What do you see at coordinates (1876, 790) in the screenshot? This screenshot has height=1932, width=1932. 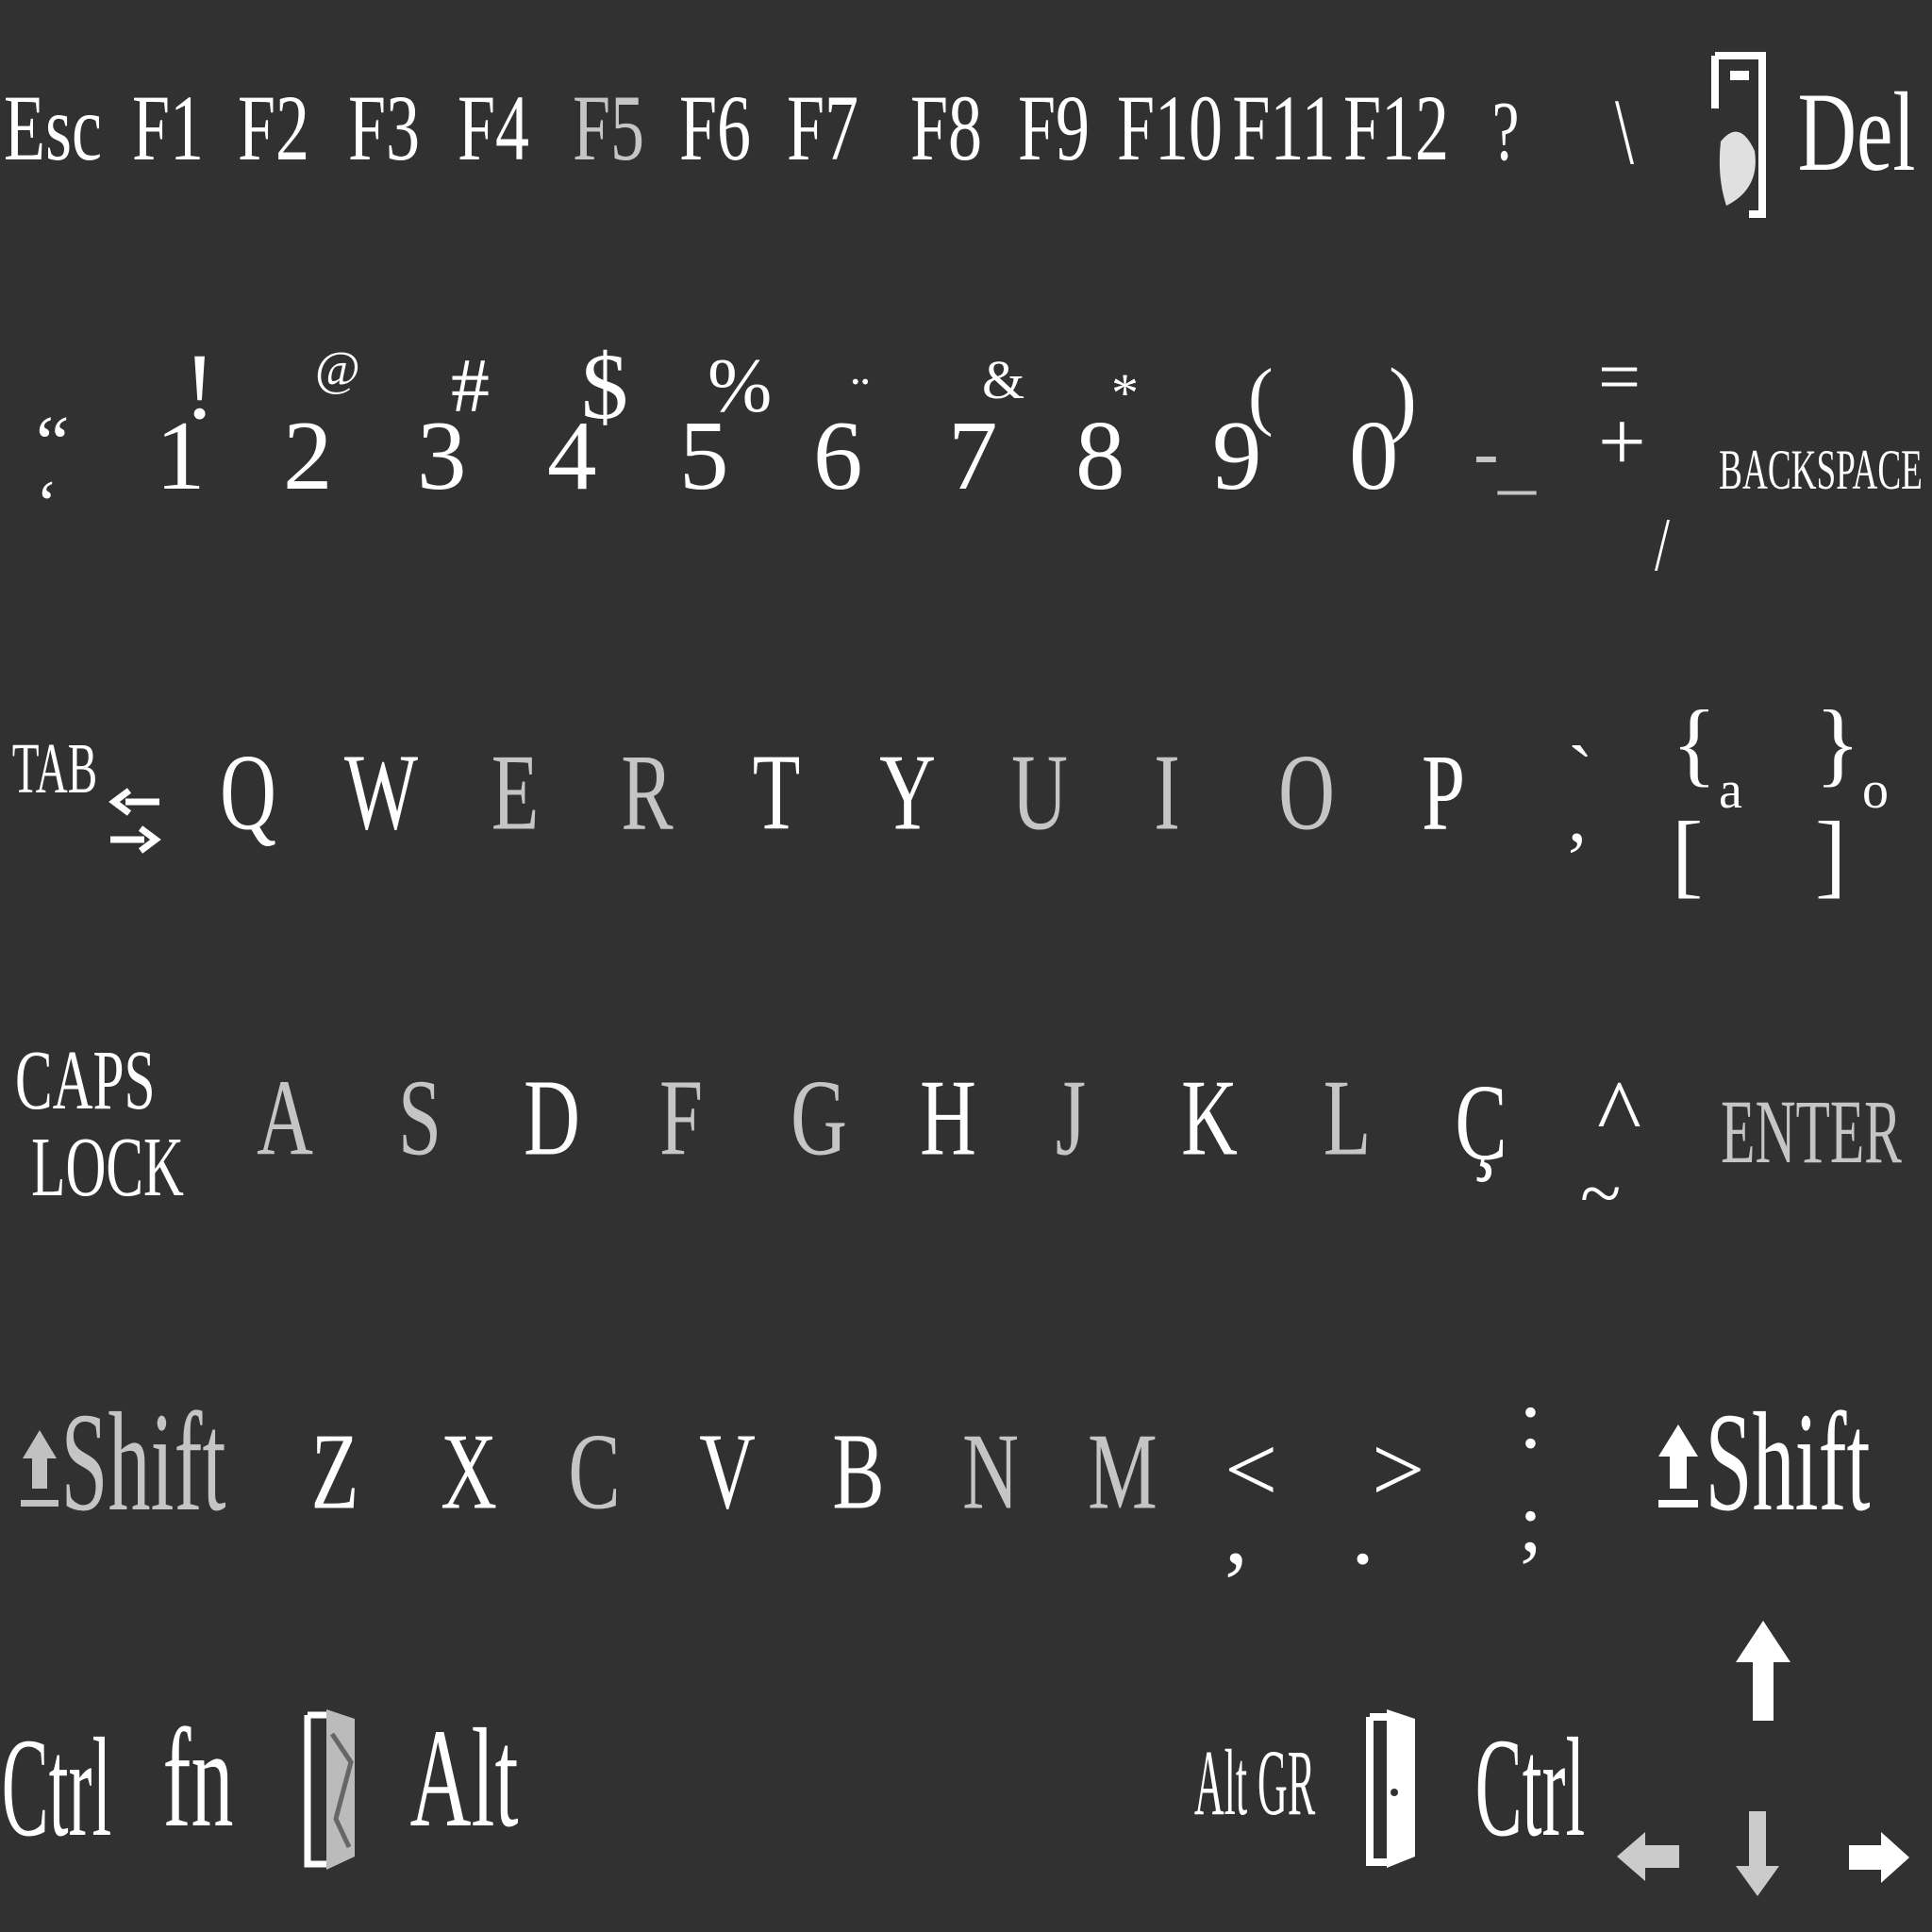 I see `key-bracket-right-side: o` at bounding box center [1876, 790].